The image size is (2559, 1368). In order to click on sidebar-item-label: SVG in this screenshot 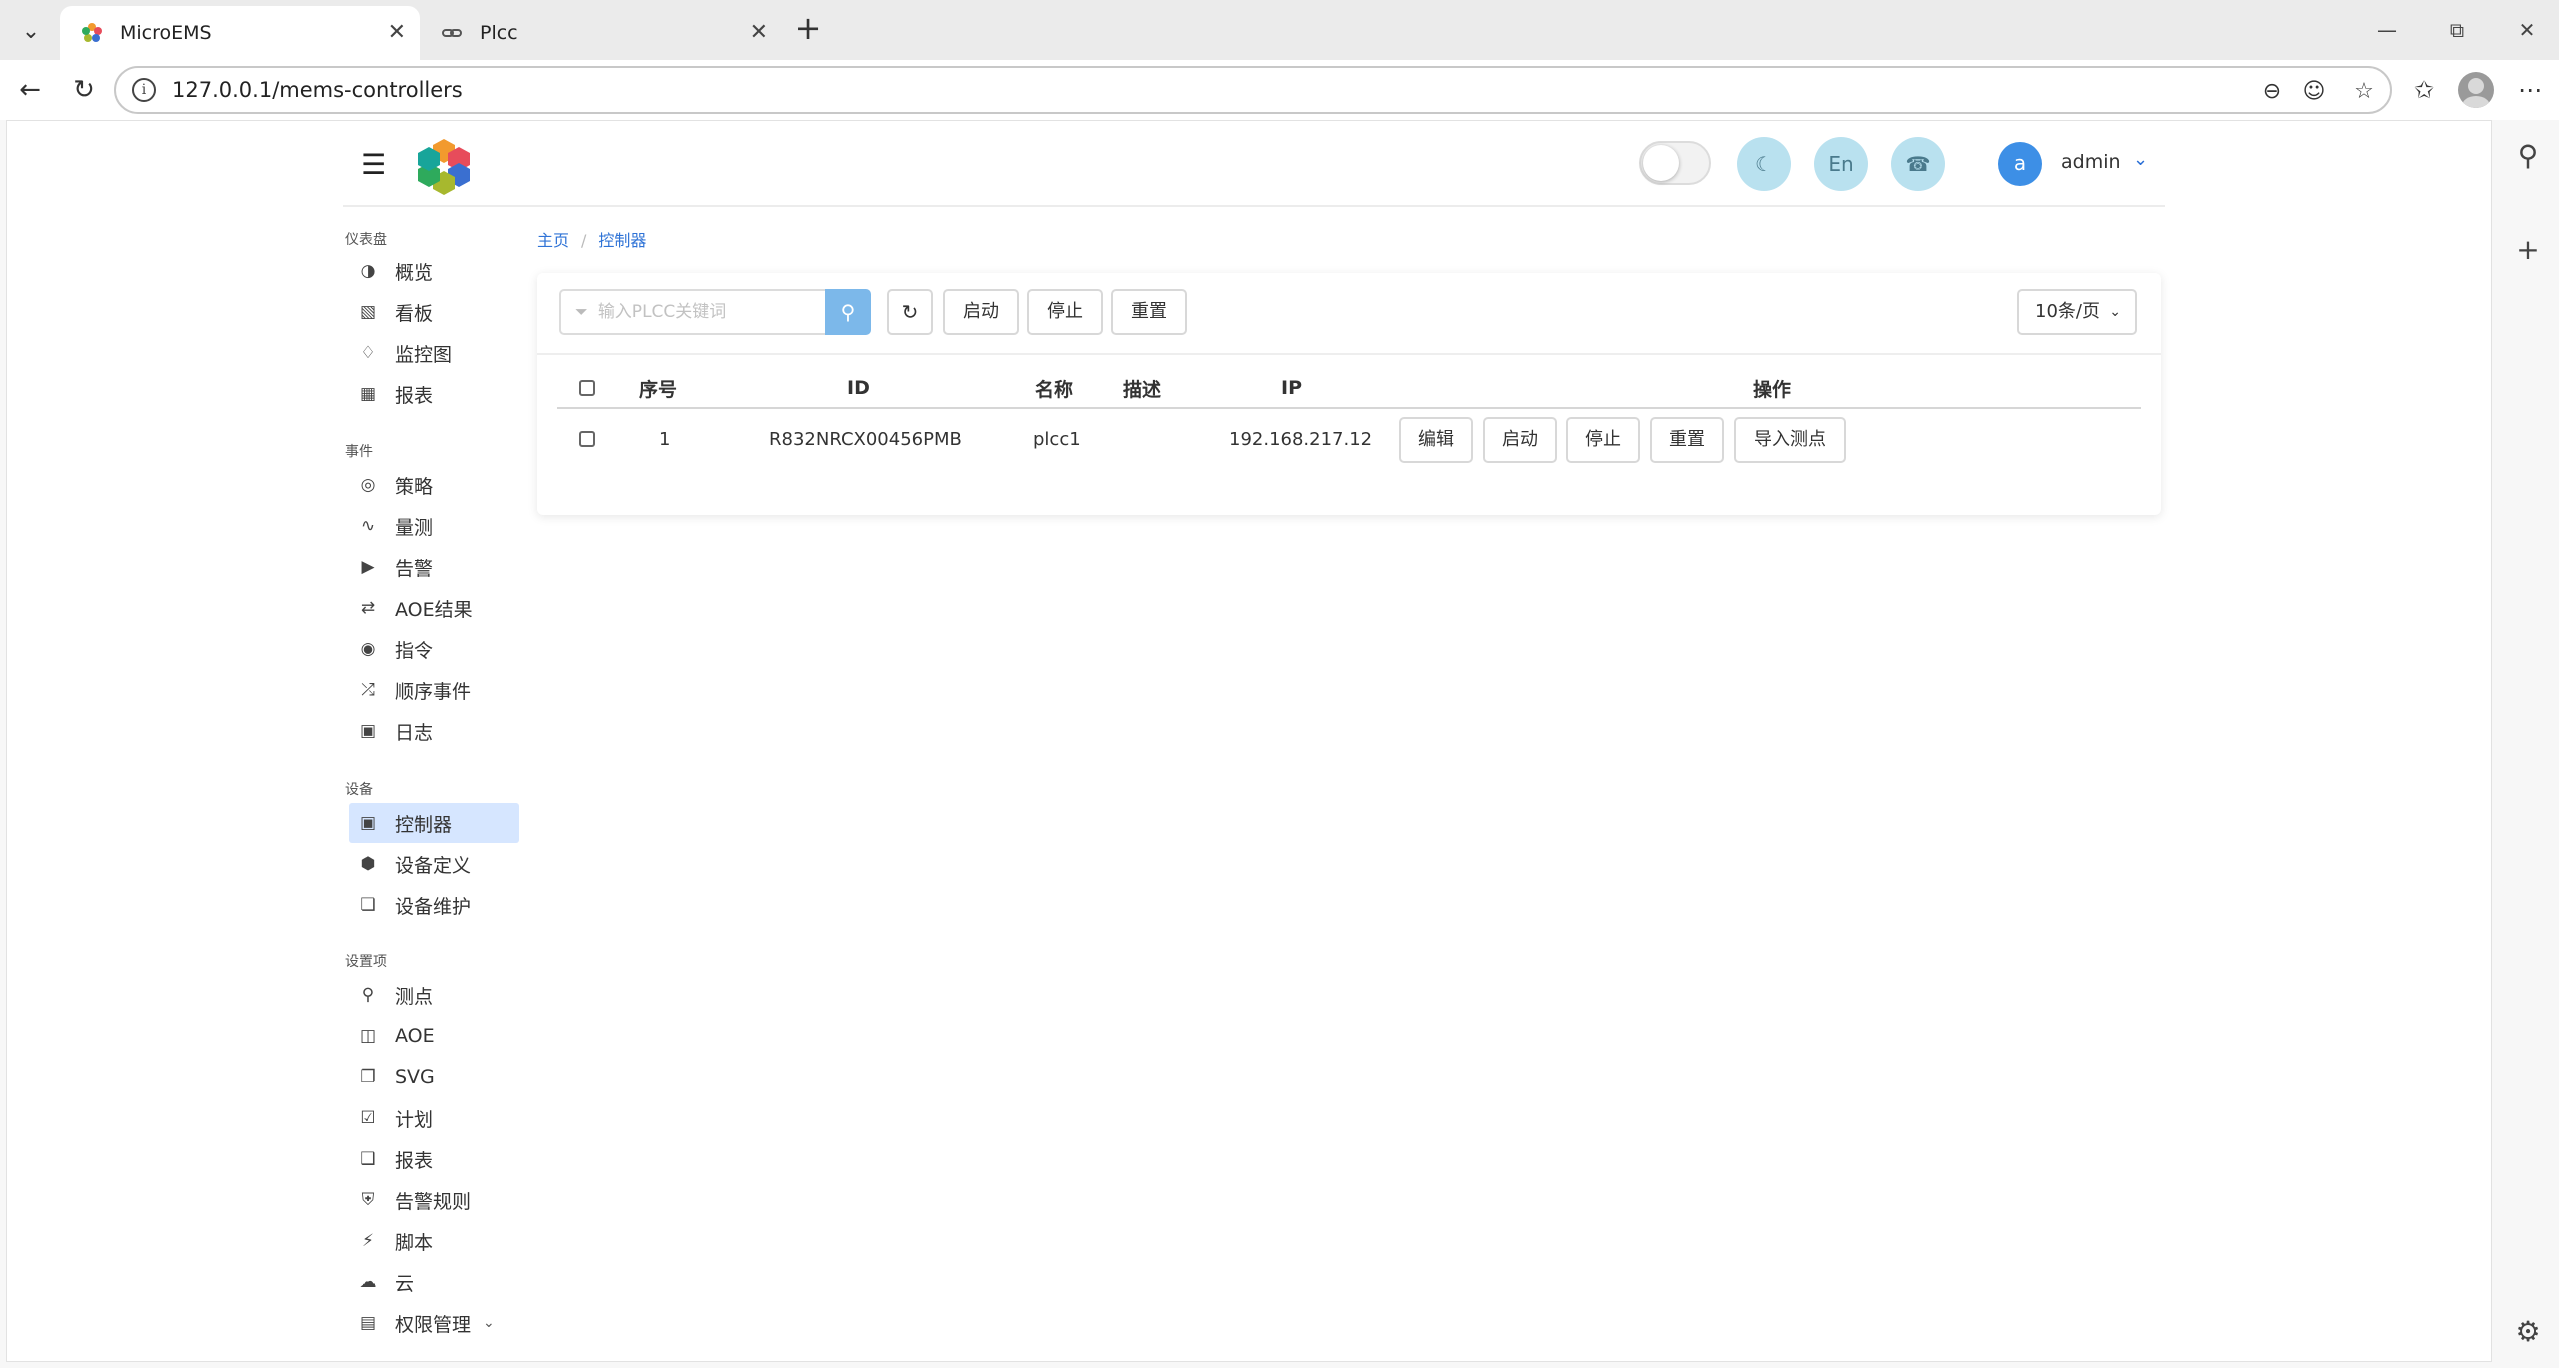, I will do `click(415, 1077)`.